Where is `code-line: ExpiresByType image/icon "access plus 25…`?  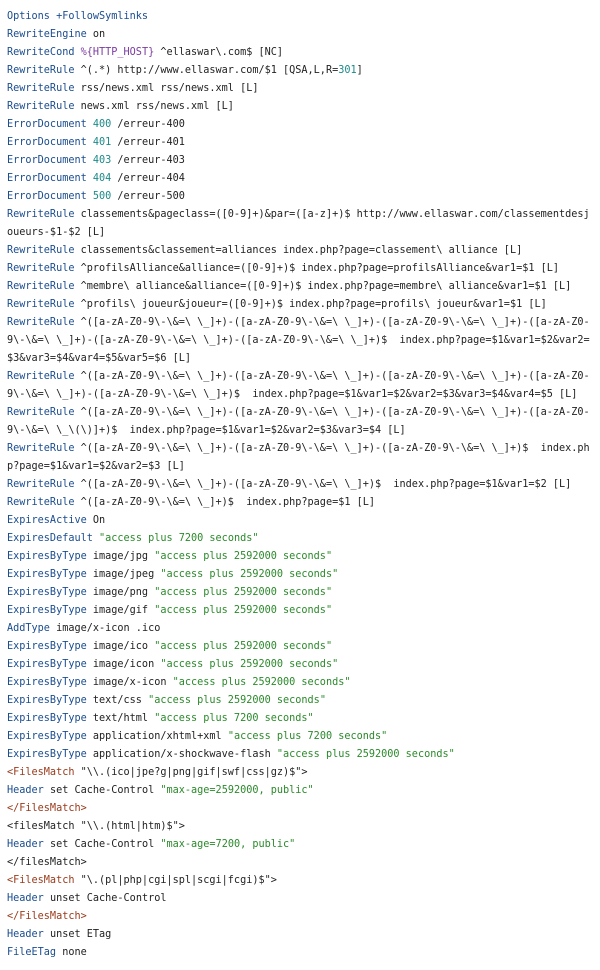
code-line: ExpiresByType image/icon "access plus 25… is located at coordinates (301, 665).